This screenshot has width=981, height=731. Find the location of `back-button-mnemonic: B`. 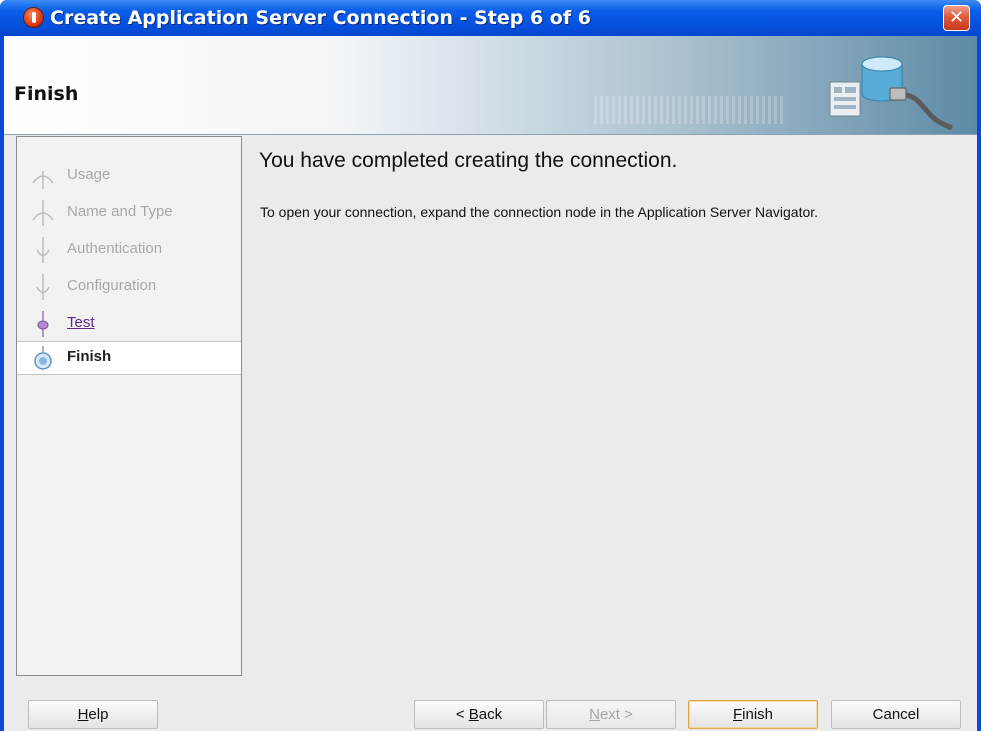

back-button-mnemonic: B is located at coordinates (473, 714).